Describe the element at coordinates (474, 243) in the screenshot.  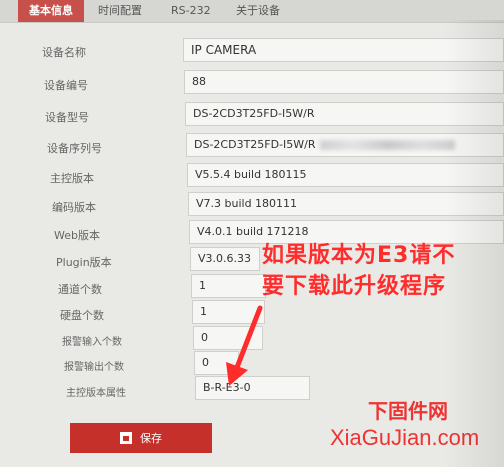
I see `screen-shadow` at that location.